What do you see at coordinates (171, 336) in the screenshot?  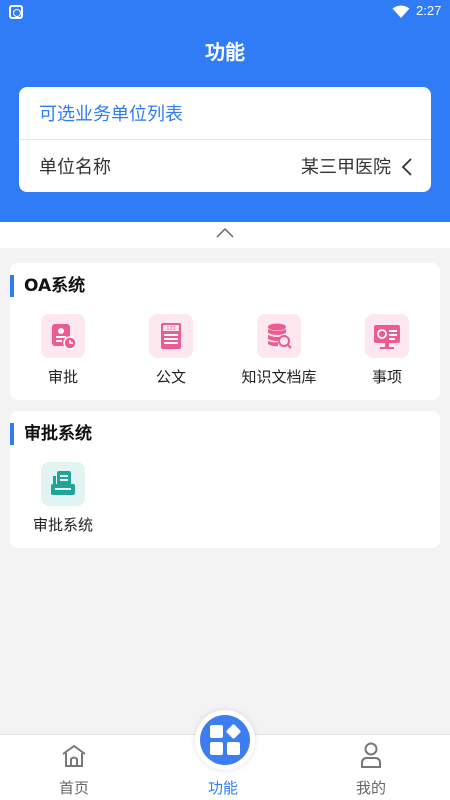 I see `document-icon: 123` at bounding box center [171, 336].